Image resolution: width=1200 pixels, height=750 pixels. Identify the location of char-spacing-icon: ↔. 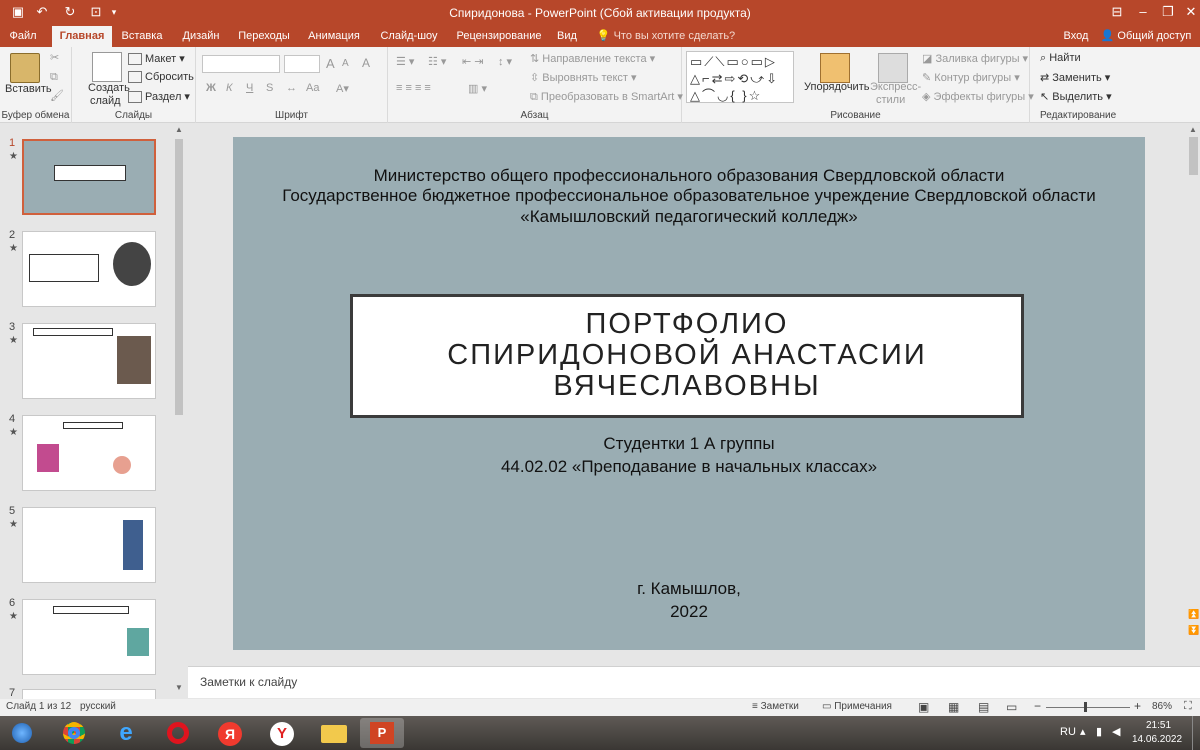
(291, 88).